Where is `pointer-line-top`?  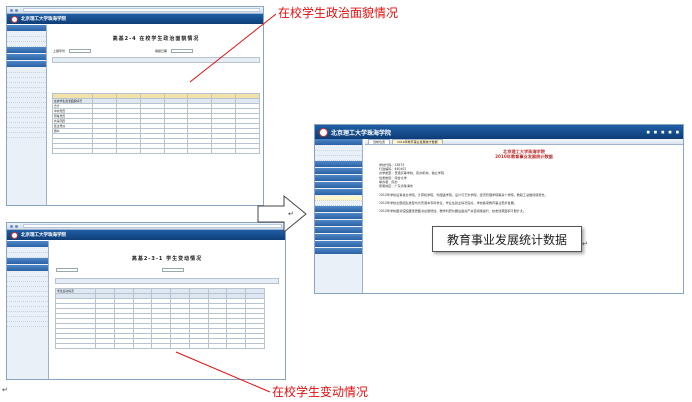 pointer-line-top is located at coordinates (233, 48).